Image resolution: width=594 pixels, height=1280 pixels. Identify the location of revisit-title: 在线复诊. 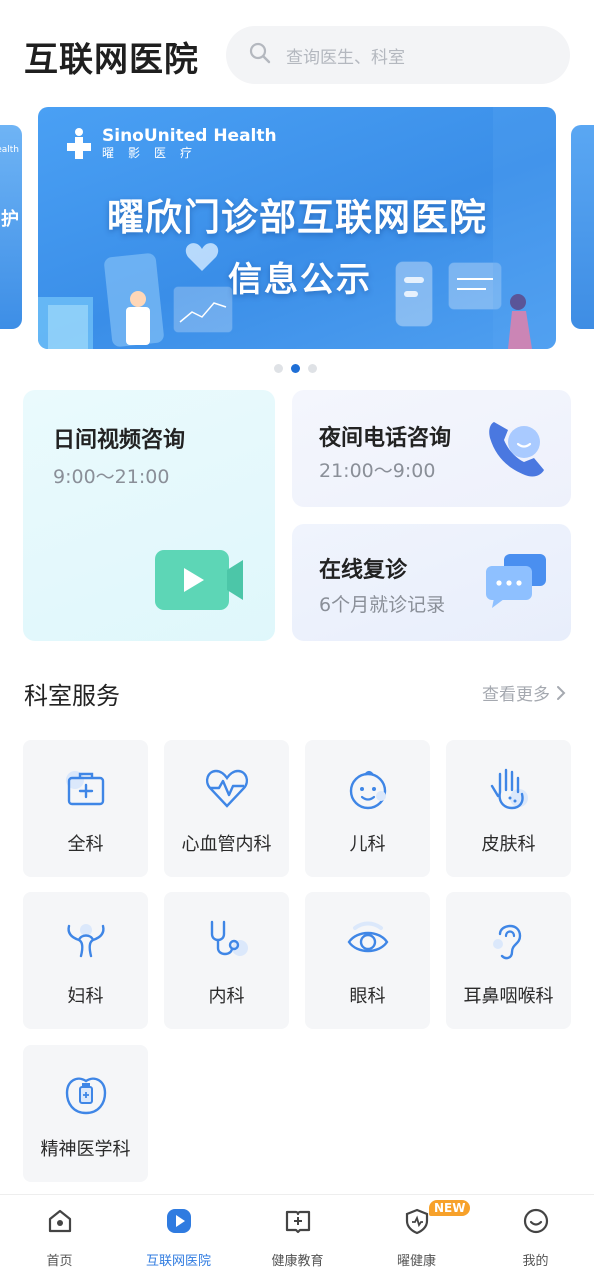
(363, 570).